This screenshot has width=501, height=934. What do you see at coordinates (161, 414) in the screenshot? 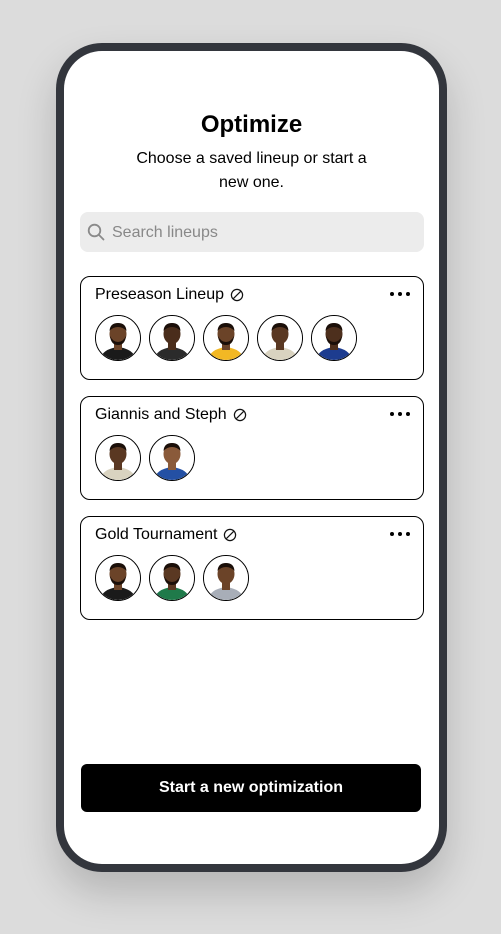
I see `lineup-name: Giannis and Steph` at bounding box center [161, 414].